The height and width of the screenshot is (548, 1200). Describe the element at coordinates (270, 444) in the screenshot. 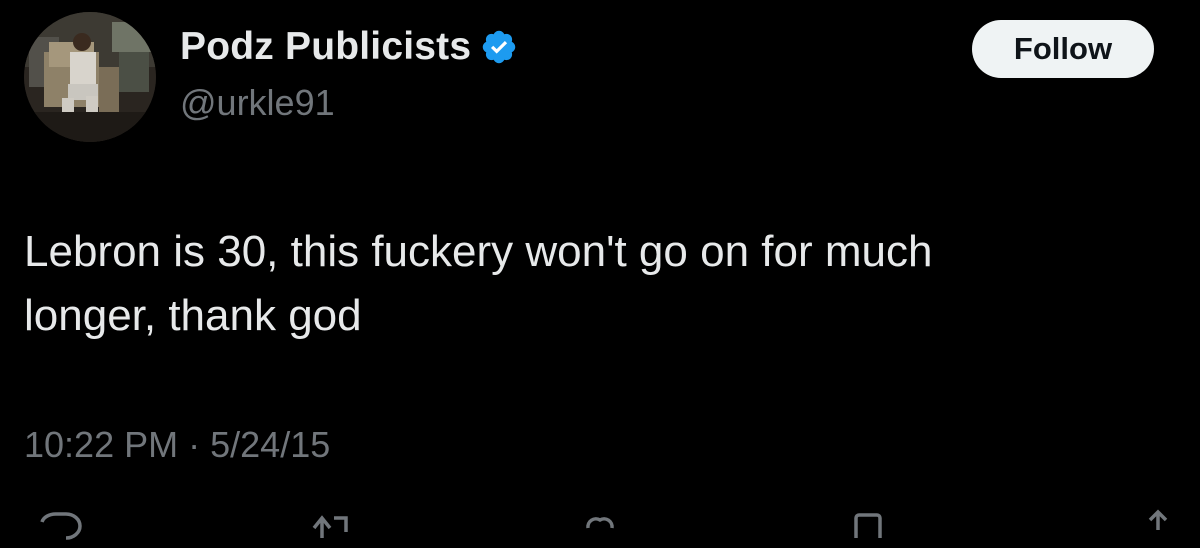

I see `tweet-date: 5/24/15` at that location.